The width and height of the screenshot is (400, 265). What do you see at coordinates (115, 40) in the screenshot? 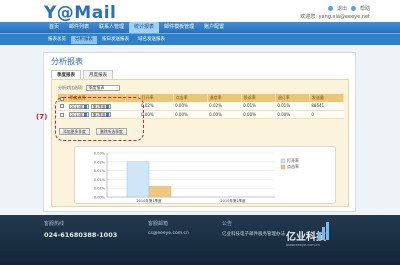
I see `subnav-item-2: 按日发送报表` at bounding box center [115, 40].